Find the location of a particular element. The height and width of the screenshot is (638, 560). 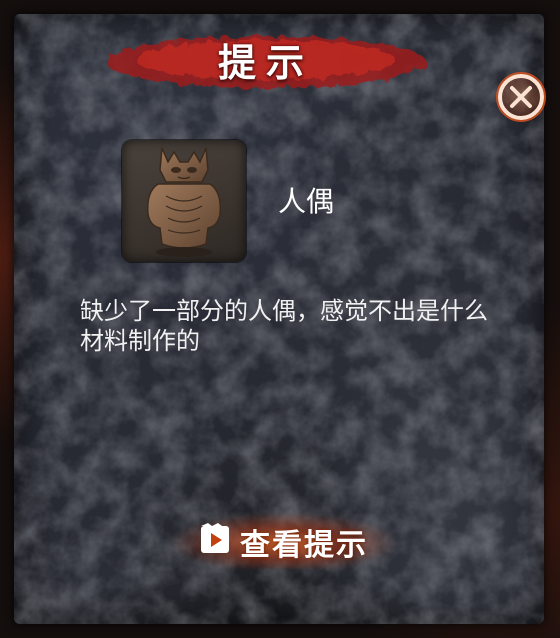

clay-figurine-image is located at coordinates (184, 202).